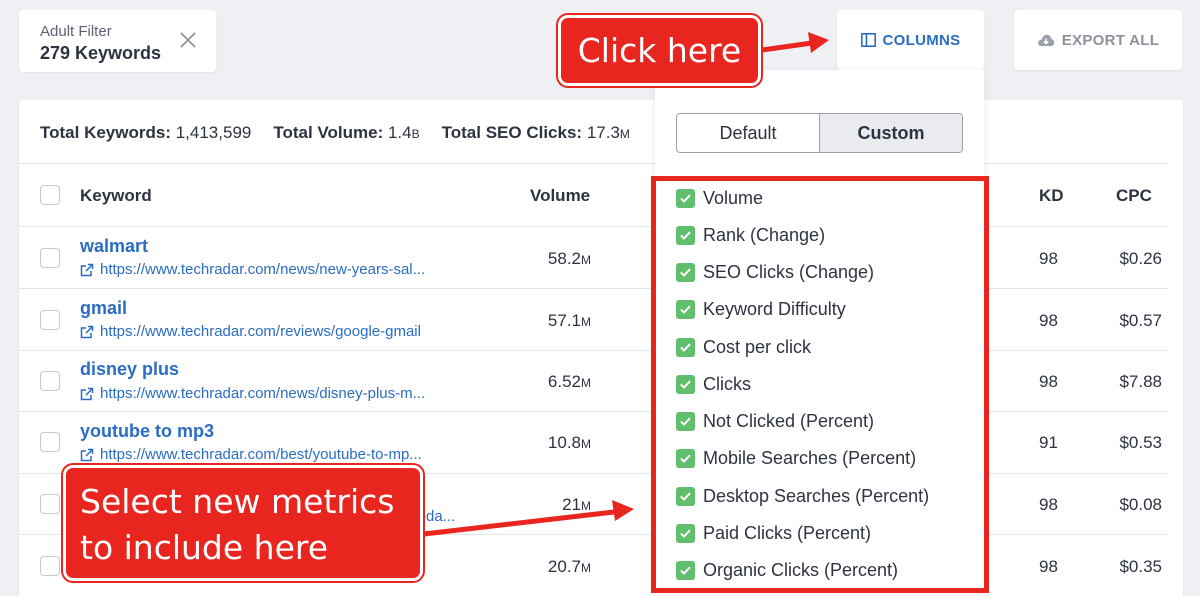 The height and width of the screenshot is (596, 1200). What do you see at coordinates (1110, 40) in the screenshot?
I see `export-all-label: EXPORT ALL` at bounding box center [1110, 40].